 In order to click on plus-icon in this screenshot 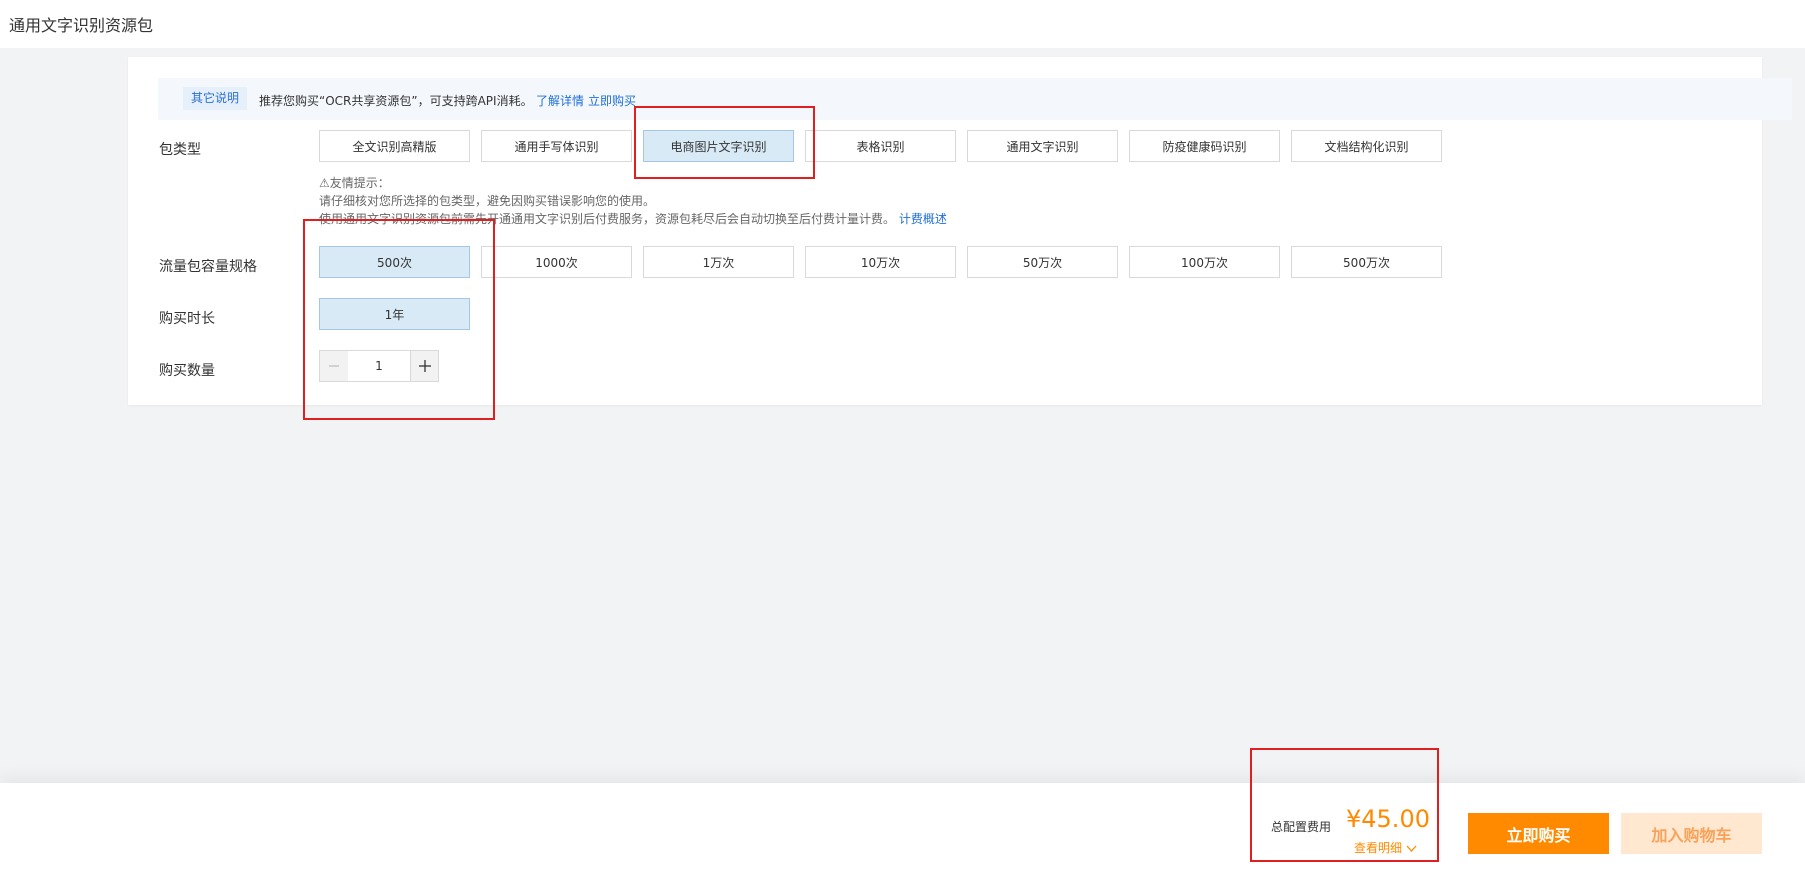, I will do `click(424, 366)`.